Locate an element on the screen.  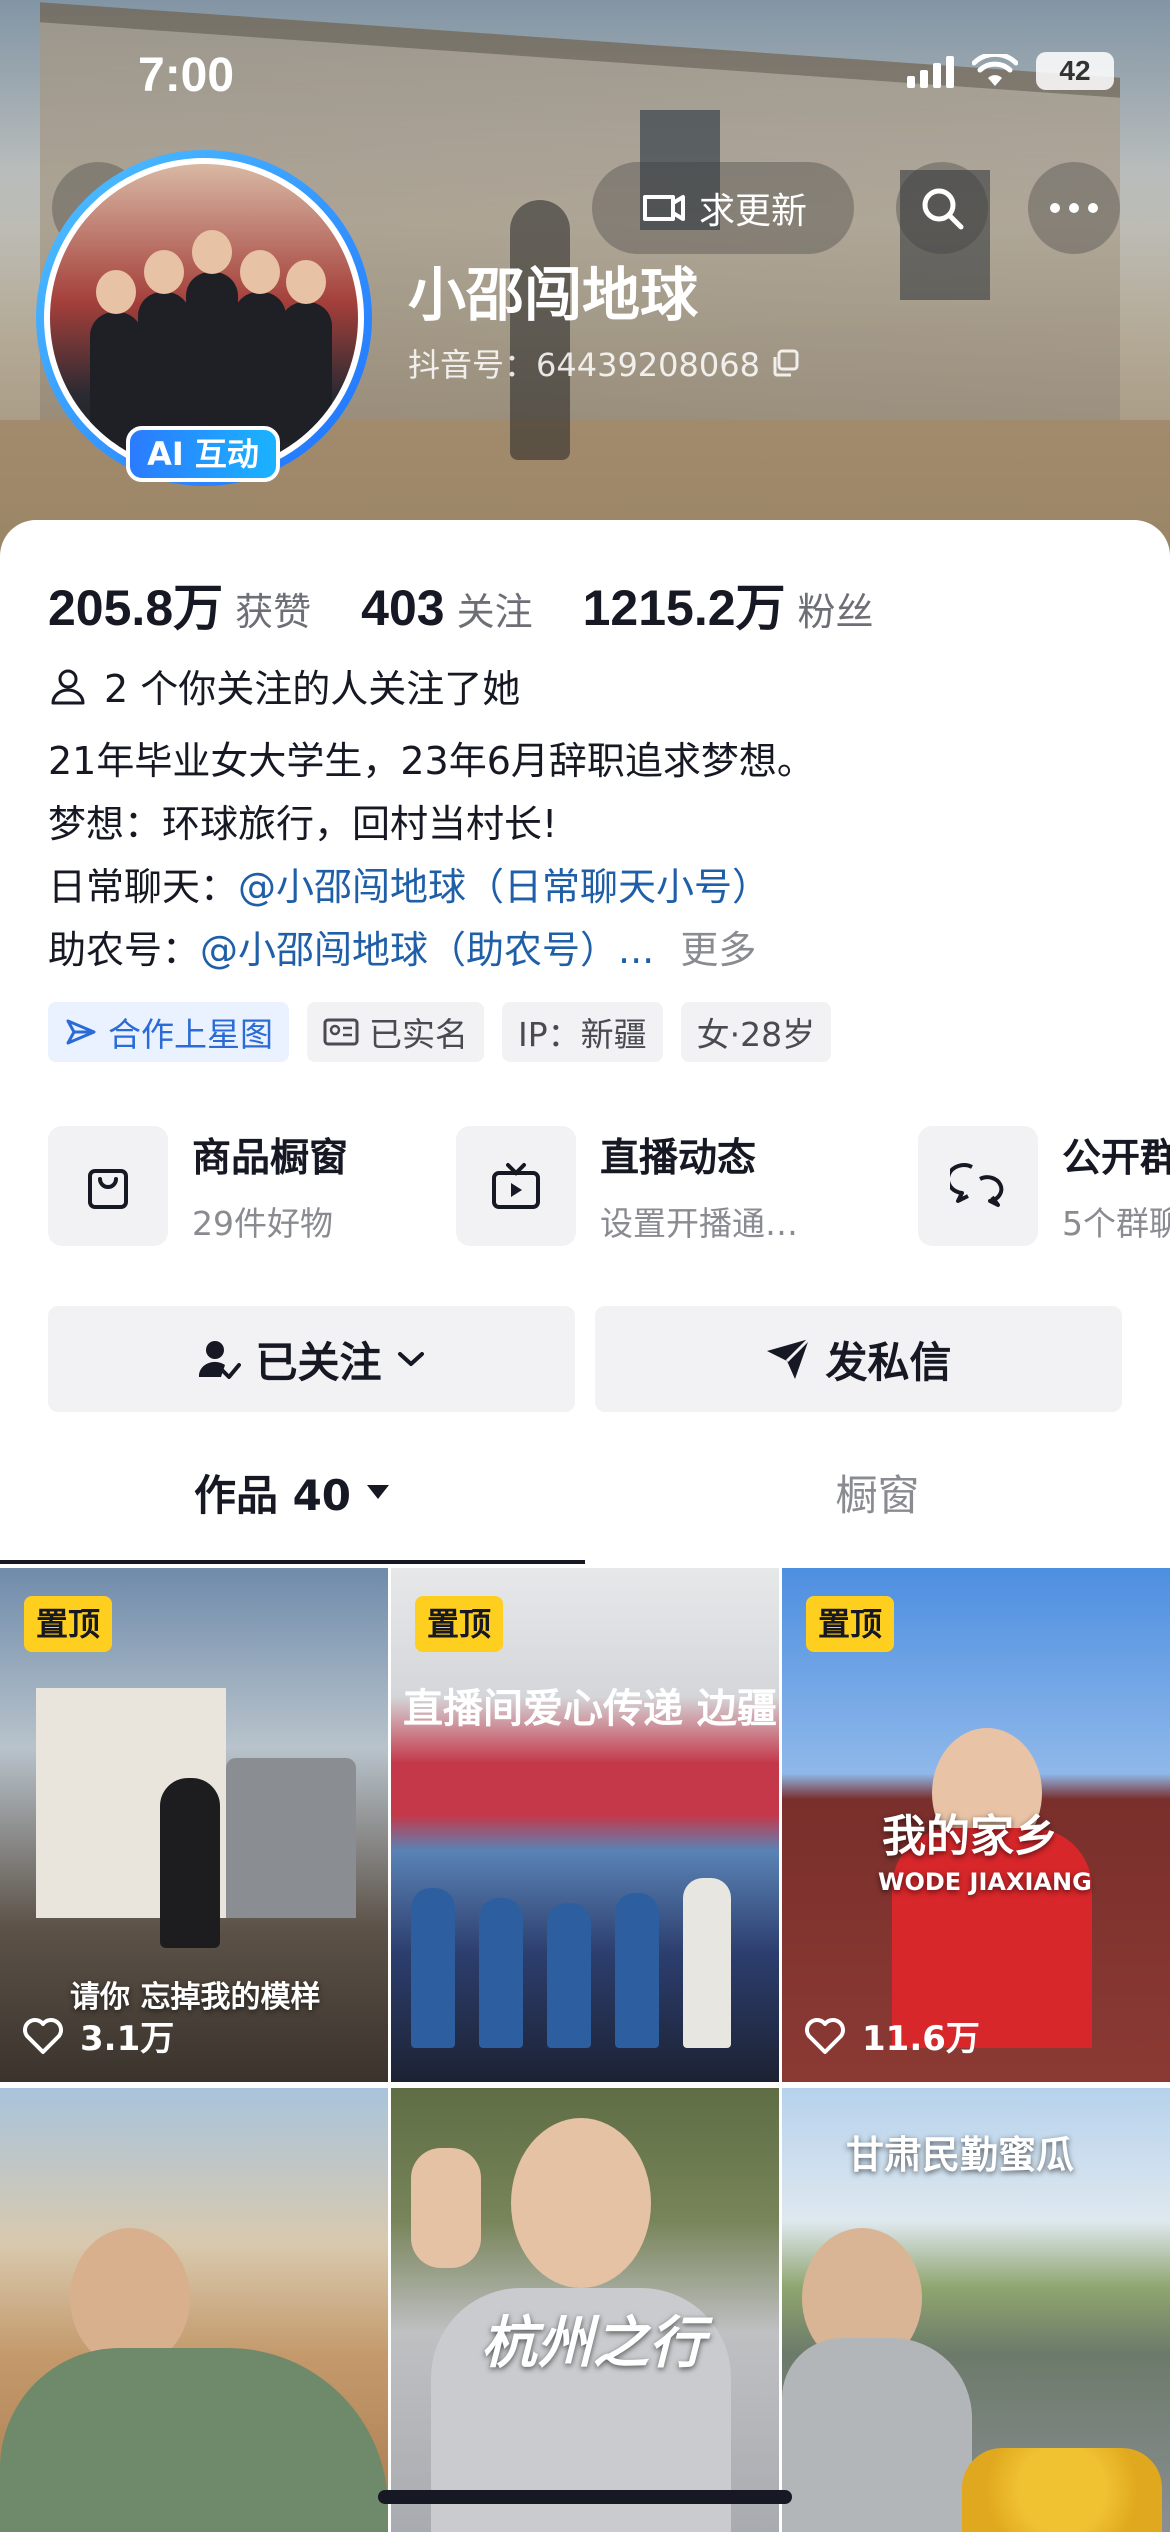
stat-label: 关注 is located at coordinates (494, 612).